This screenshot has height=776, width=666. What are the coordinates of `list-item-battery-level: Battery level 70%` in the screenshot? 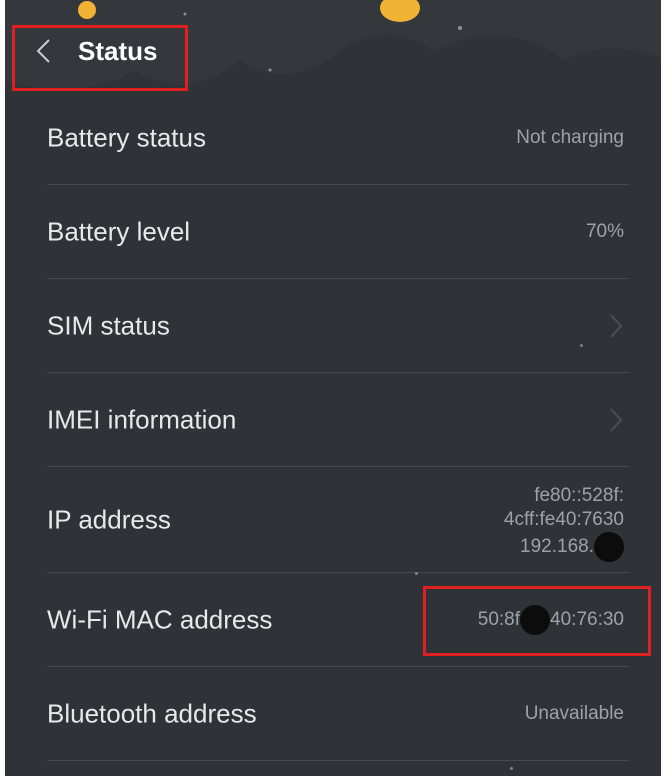 It's located at (333, 232).